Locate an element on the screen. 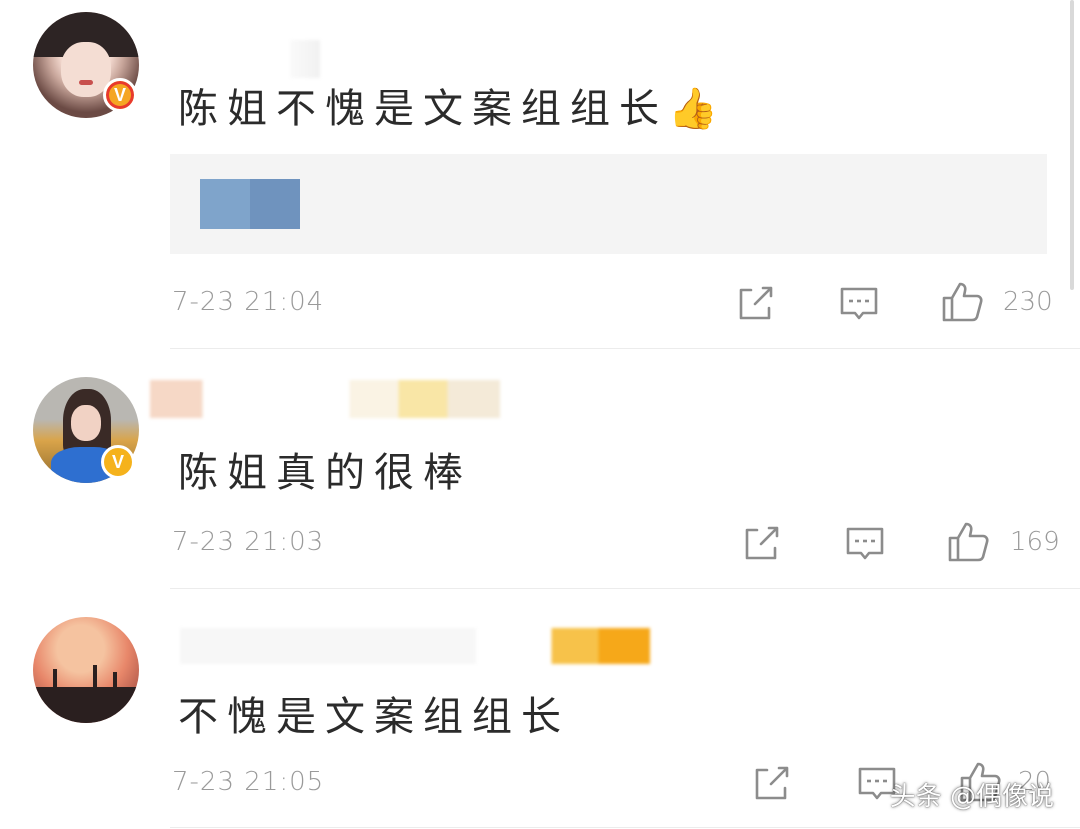 This screenshot has width=1080, height=829. comment-time: 7-23 21:05 is located at coordinates (248, 782).